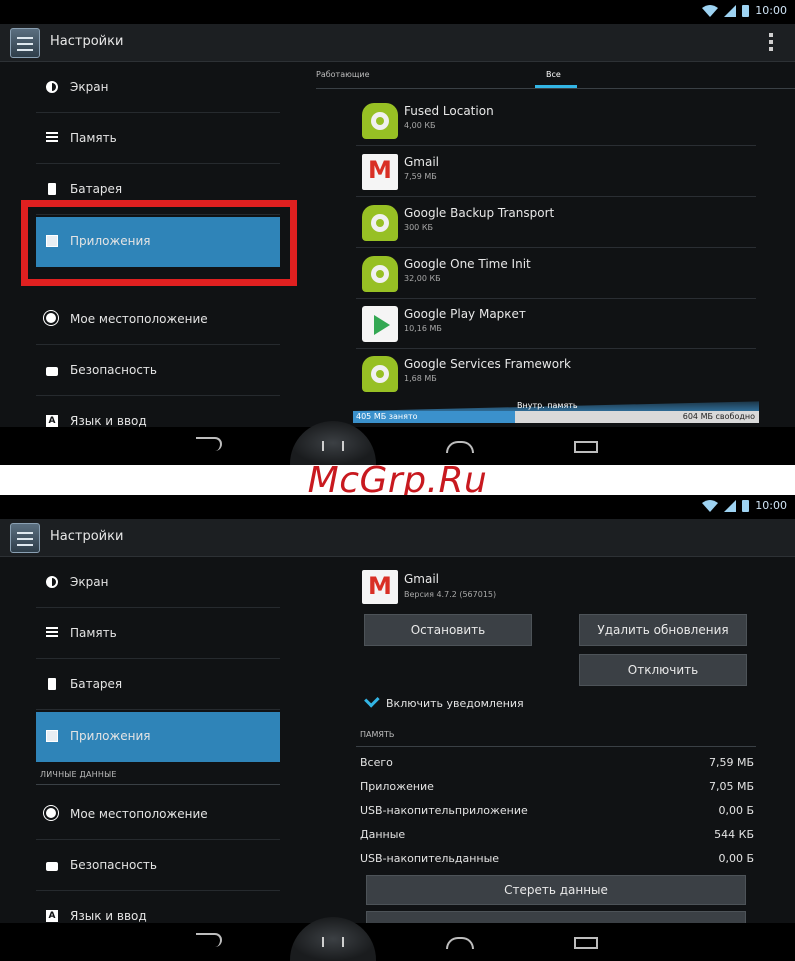  Describe the element at coordinates (444, 810) in the screenshot. I see `memory-key: USB-накопительприложение` at that location.